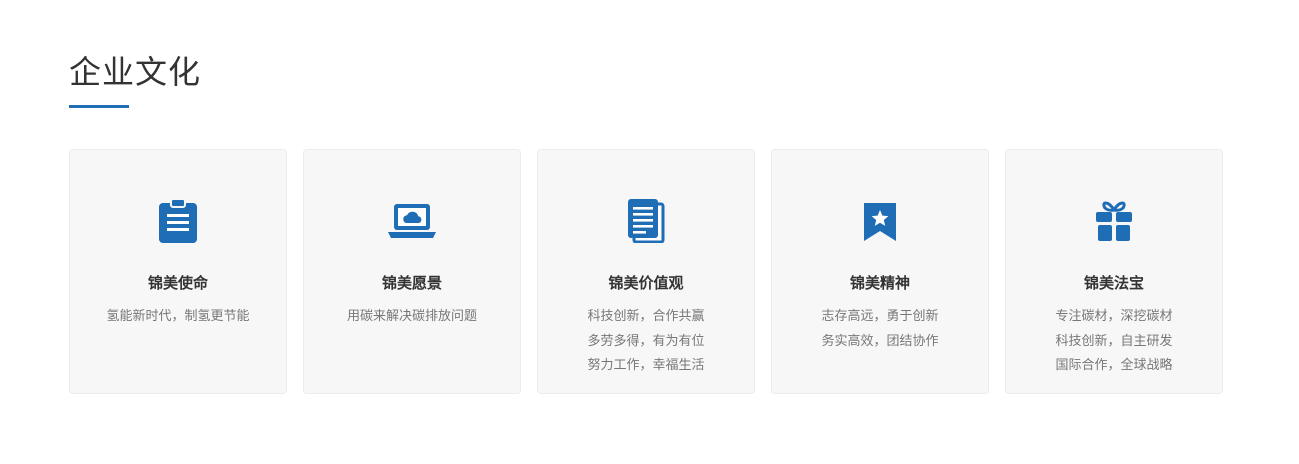 This screenshot has height=464, width=1299. What do you see at coordinates (646, 316) in the screenshot?
I see `card-text-line: 科技创新，合作共赢` at bounding box center [646, 316].